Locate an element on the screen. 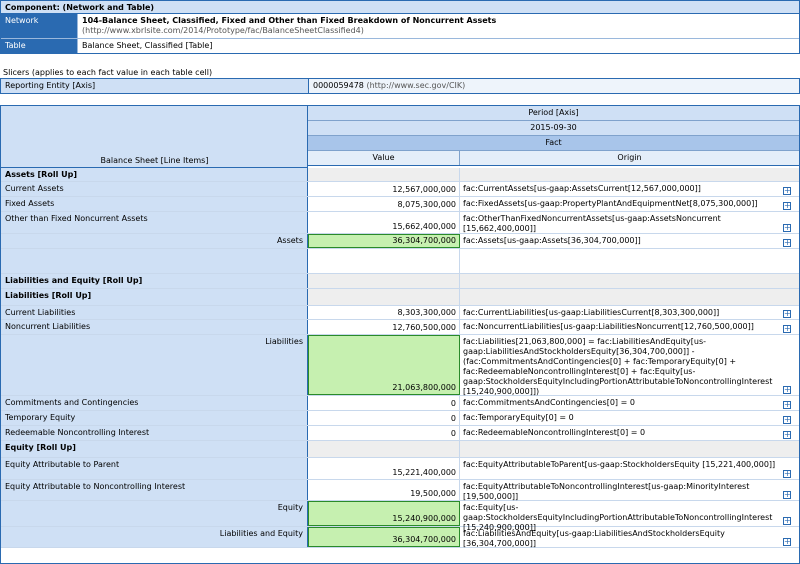  line-item-text: Liabilities and Equity is located at coordinates (261, 533).